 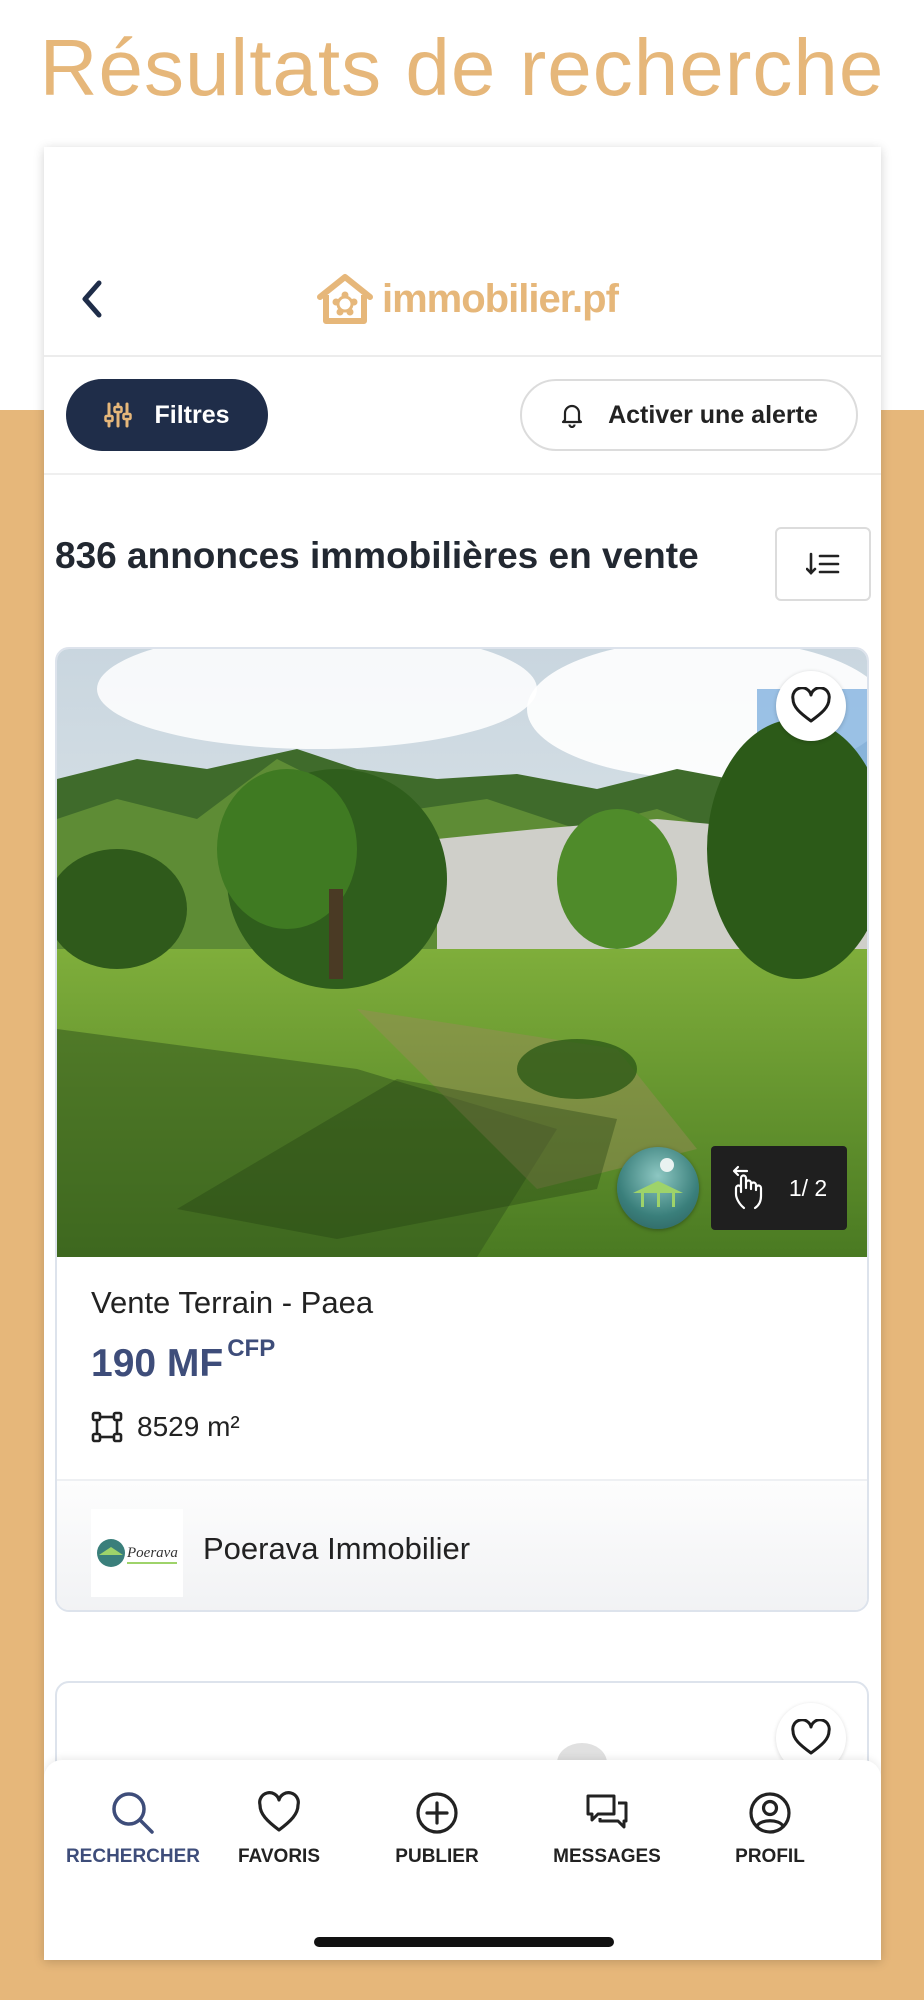 I want to click on search-icon, so click(x=133, y=1813).